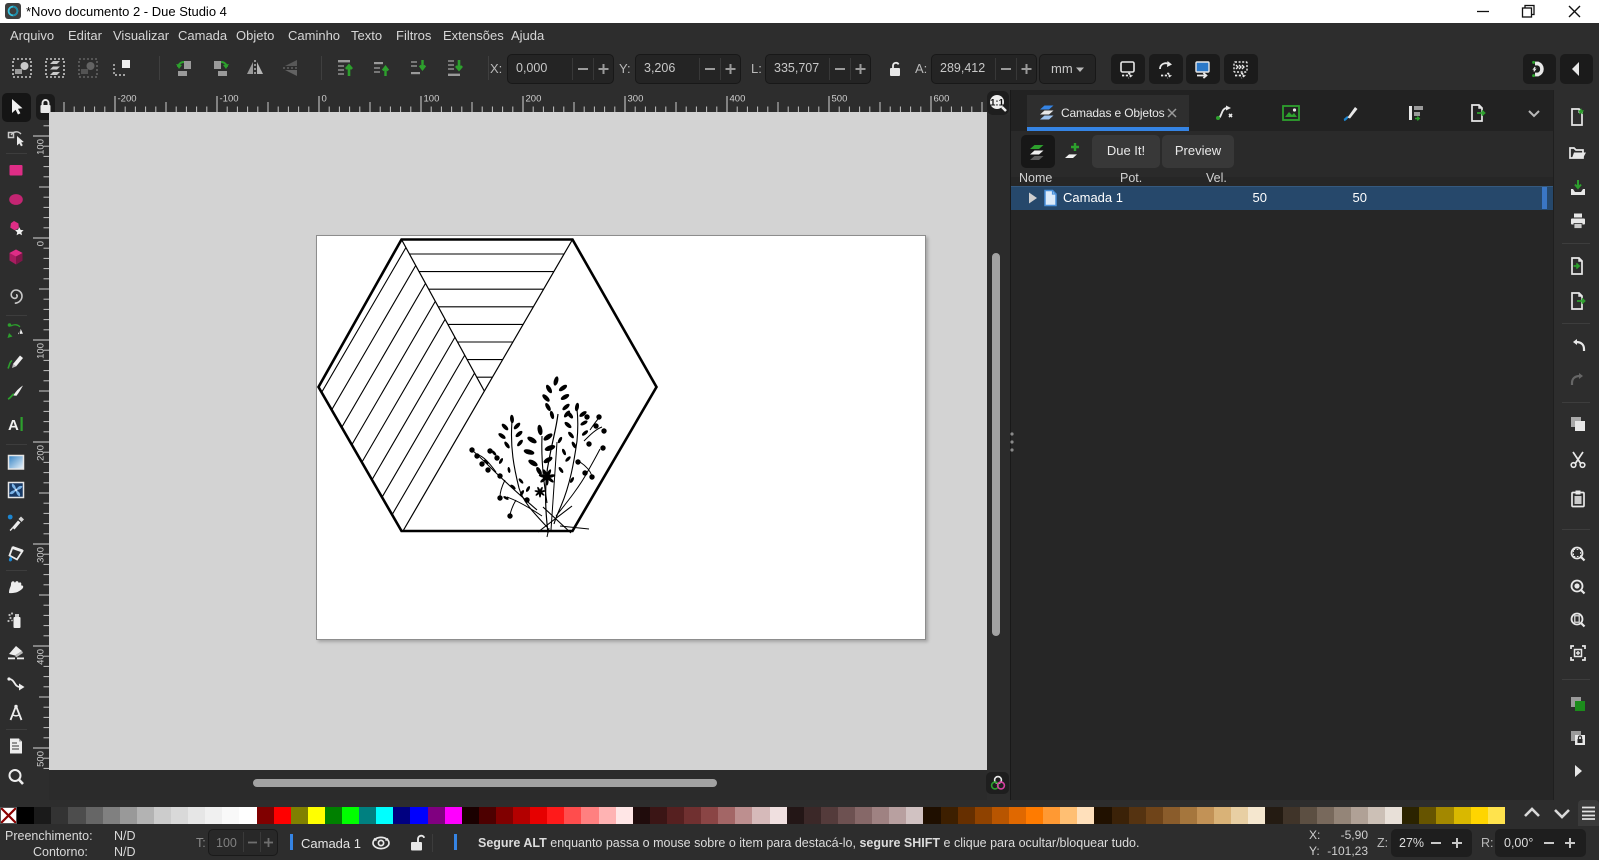 The height and width of the screenshot is (860, 1599). Describe the element at coordinates (997, 103) in the screenshot. I see `svg-text: 1:1` at that location.